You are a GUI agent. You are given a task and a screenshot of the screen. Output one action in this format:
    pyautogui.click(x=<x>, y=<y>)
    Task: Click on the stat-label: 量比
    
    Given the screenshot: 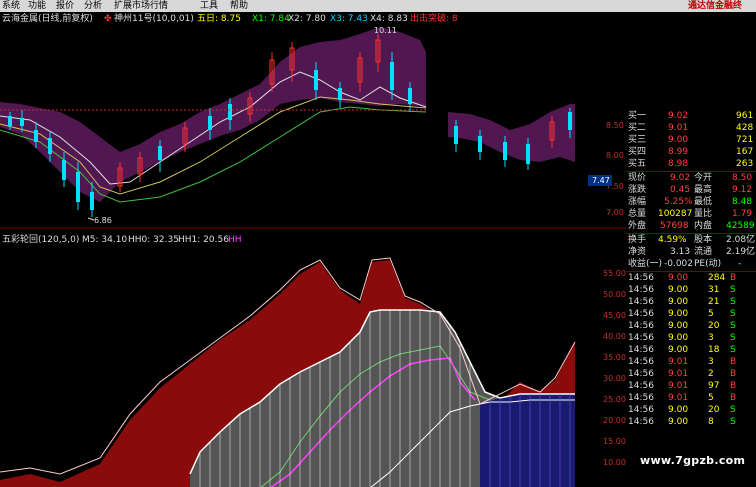 What is the action you would take?
    pyautogui.click(x=703, y=214)
    